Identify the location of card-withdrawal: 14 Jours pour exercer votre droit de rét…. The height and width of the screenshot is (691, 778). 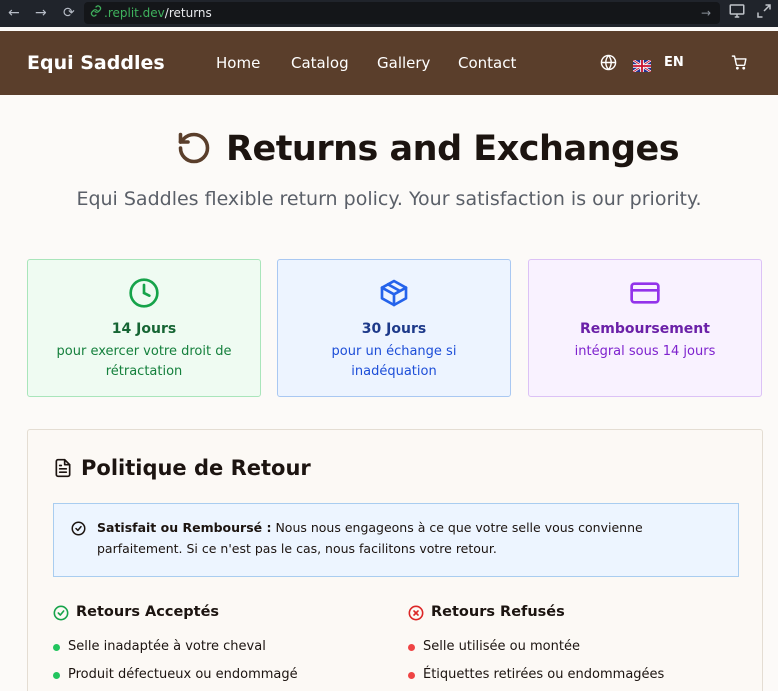
(144, 328).